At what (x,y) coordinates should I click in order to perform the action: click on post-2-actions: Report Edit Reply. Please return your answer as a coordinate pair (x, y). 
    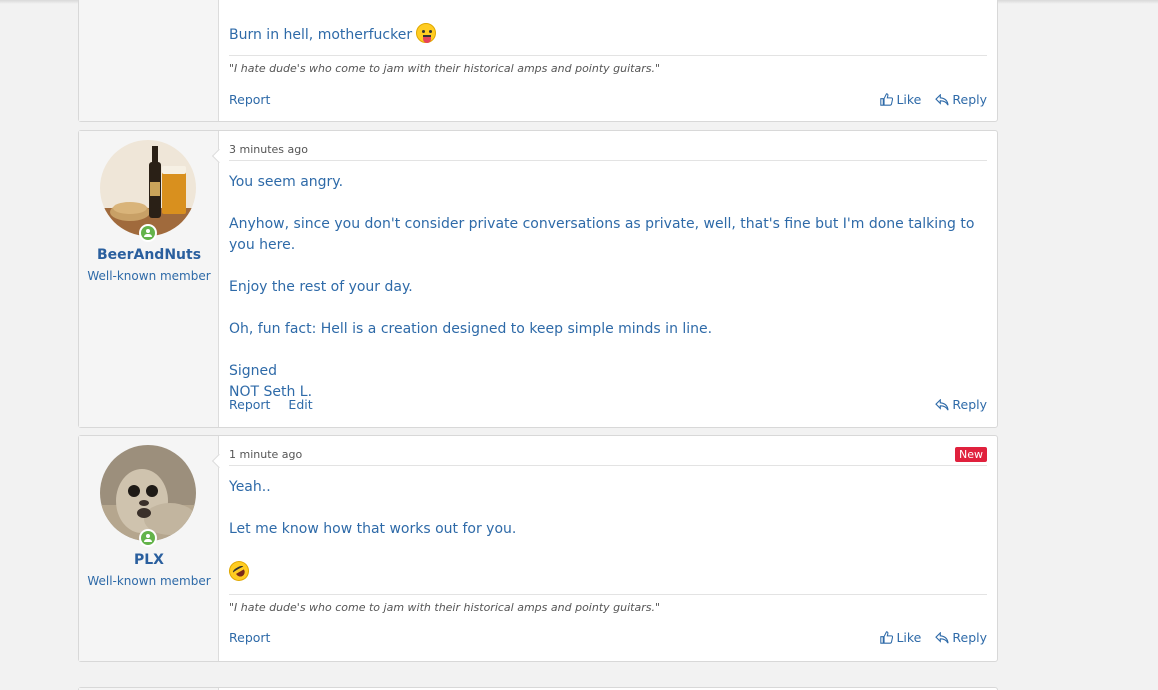
    Looking at the image, I should click on (608, 404).